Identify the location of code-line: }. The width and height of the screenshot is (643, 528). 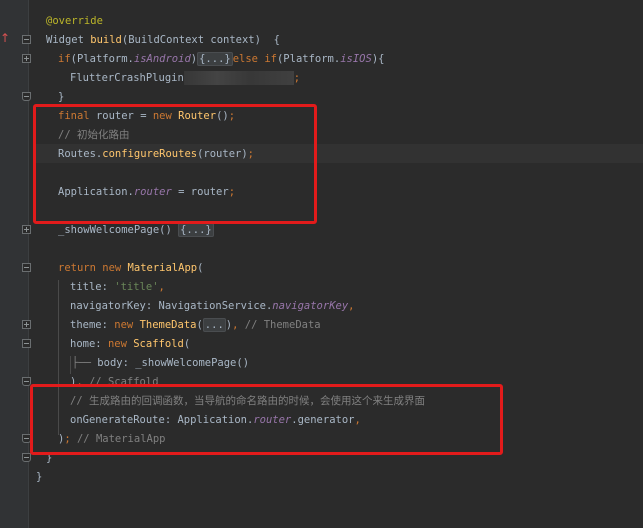
(39, 477).